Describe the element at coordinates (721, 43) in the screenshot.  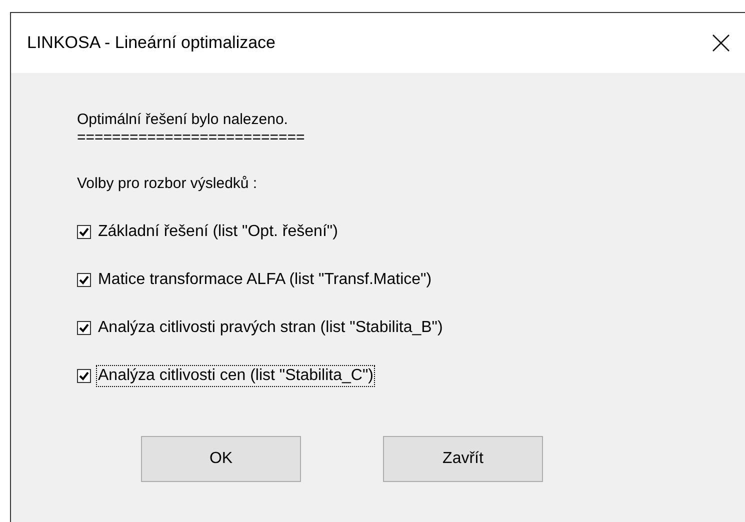
I see `close-icon` at that location.